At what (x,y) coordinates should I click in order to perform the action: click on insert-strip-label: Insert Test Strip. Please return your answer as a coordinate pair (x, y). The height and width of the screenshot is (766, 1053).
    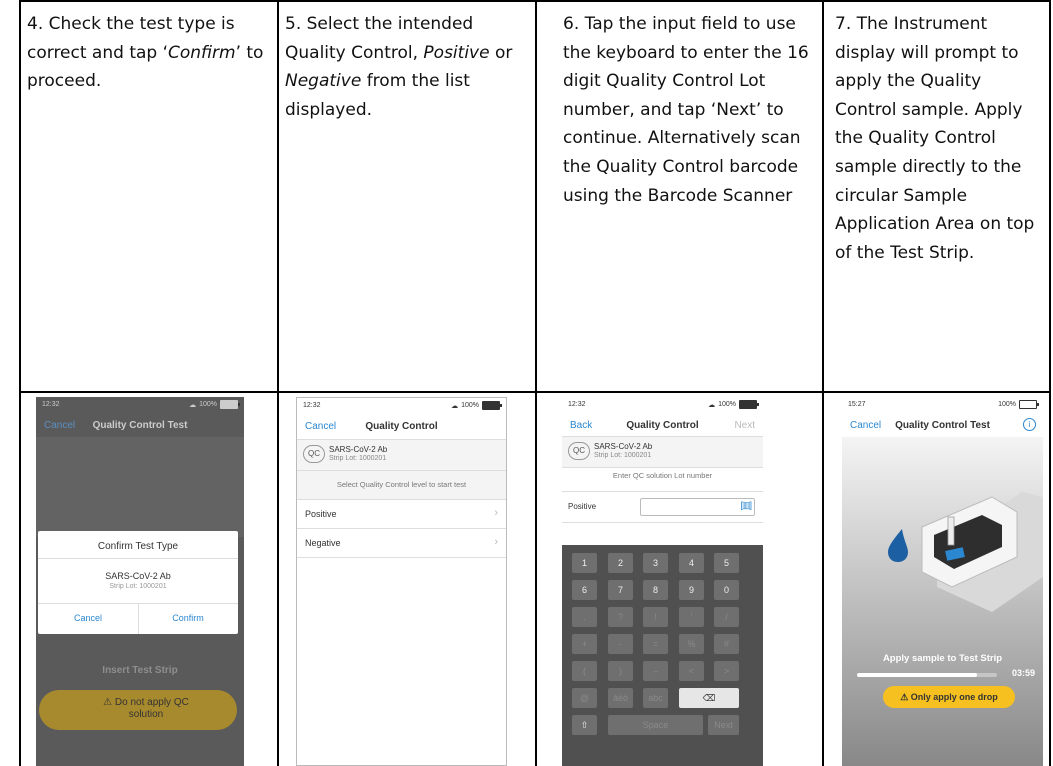
    Looking at the image, I should click on (140, 670).